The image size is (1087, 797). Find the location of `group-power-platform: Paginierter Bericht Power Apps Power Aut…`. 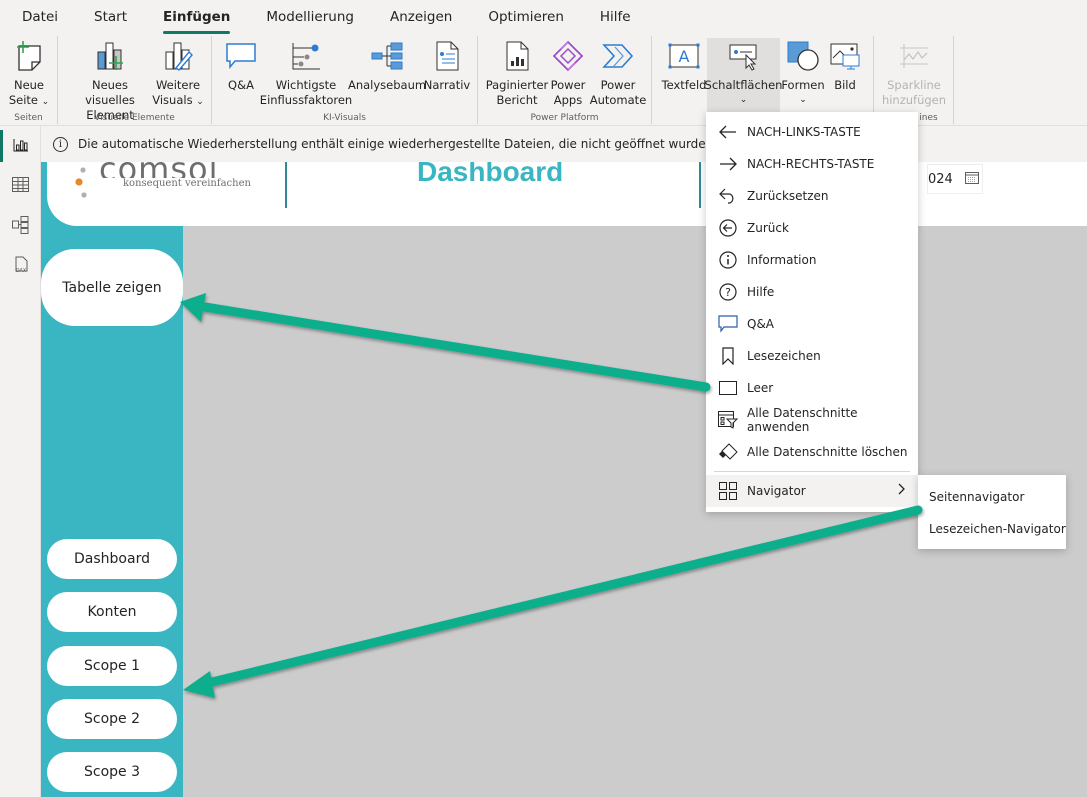

group-power-platform: Paginierter Bericht Power Apps Power Aut… is located at coordinates (565, 80).